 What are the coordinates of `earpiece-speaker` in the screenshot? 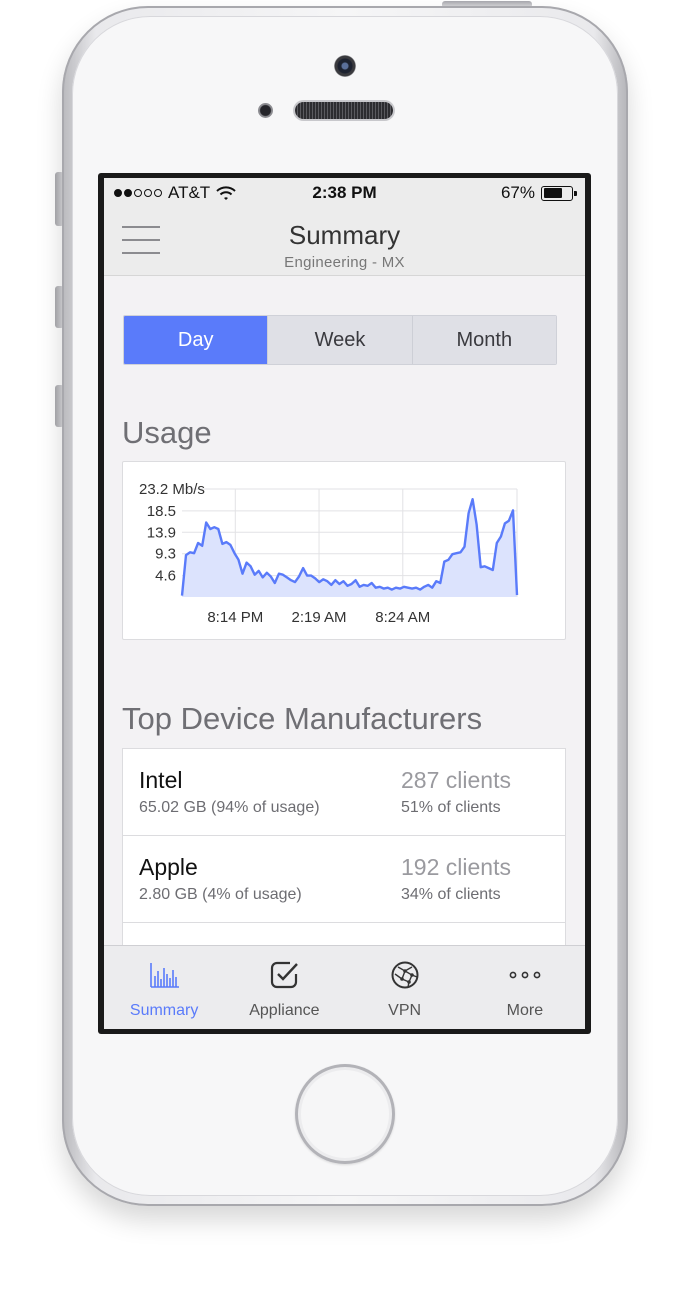 It's located at (344, 110).